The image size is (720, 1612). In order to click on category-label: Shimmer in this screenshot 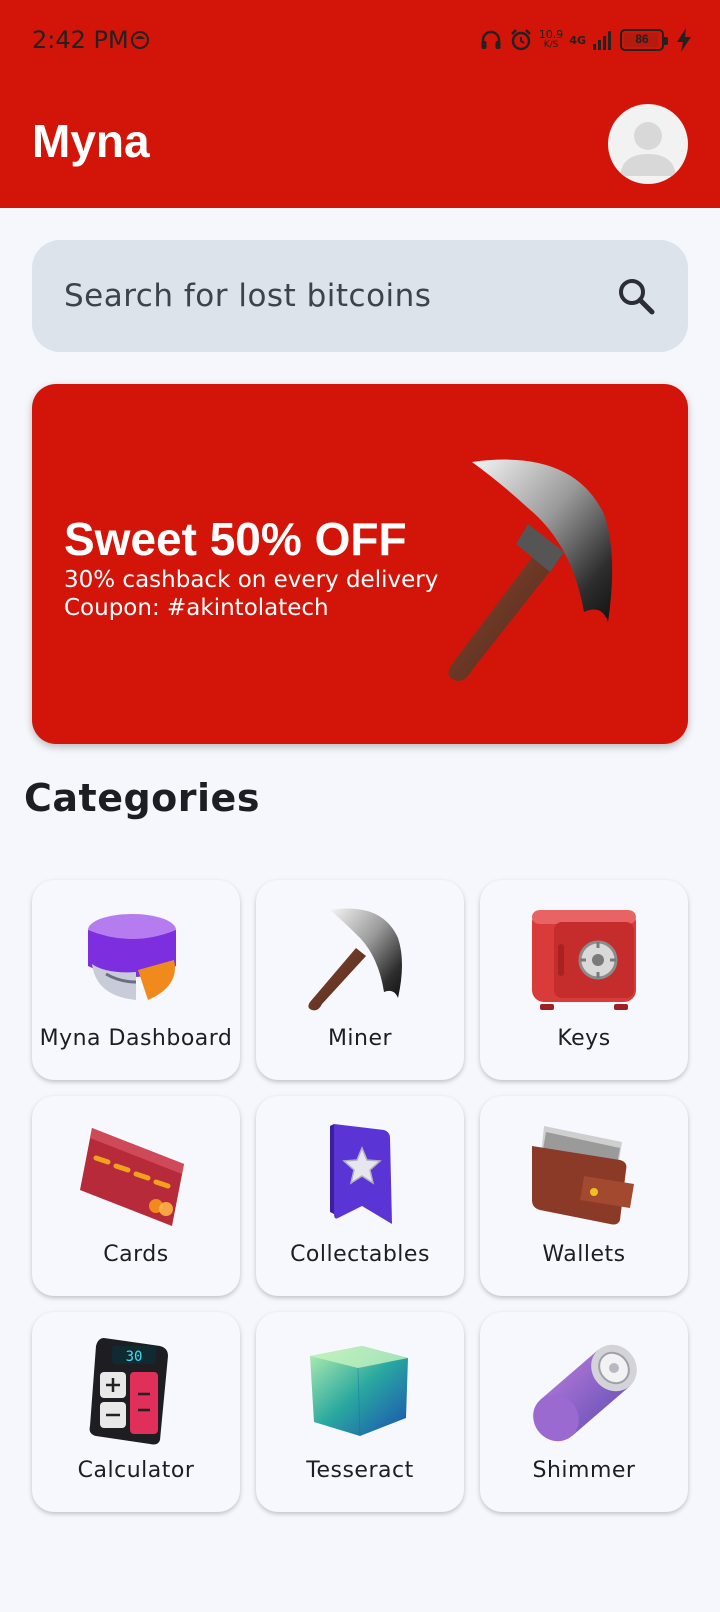, I will do `click(584, 1470)`.